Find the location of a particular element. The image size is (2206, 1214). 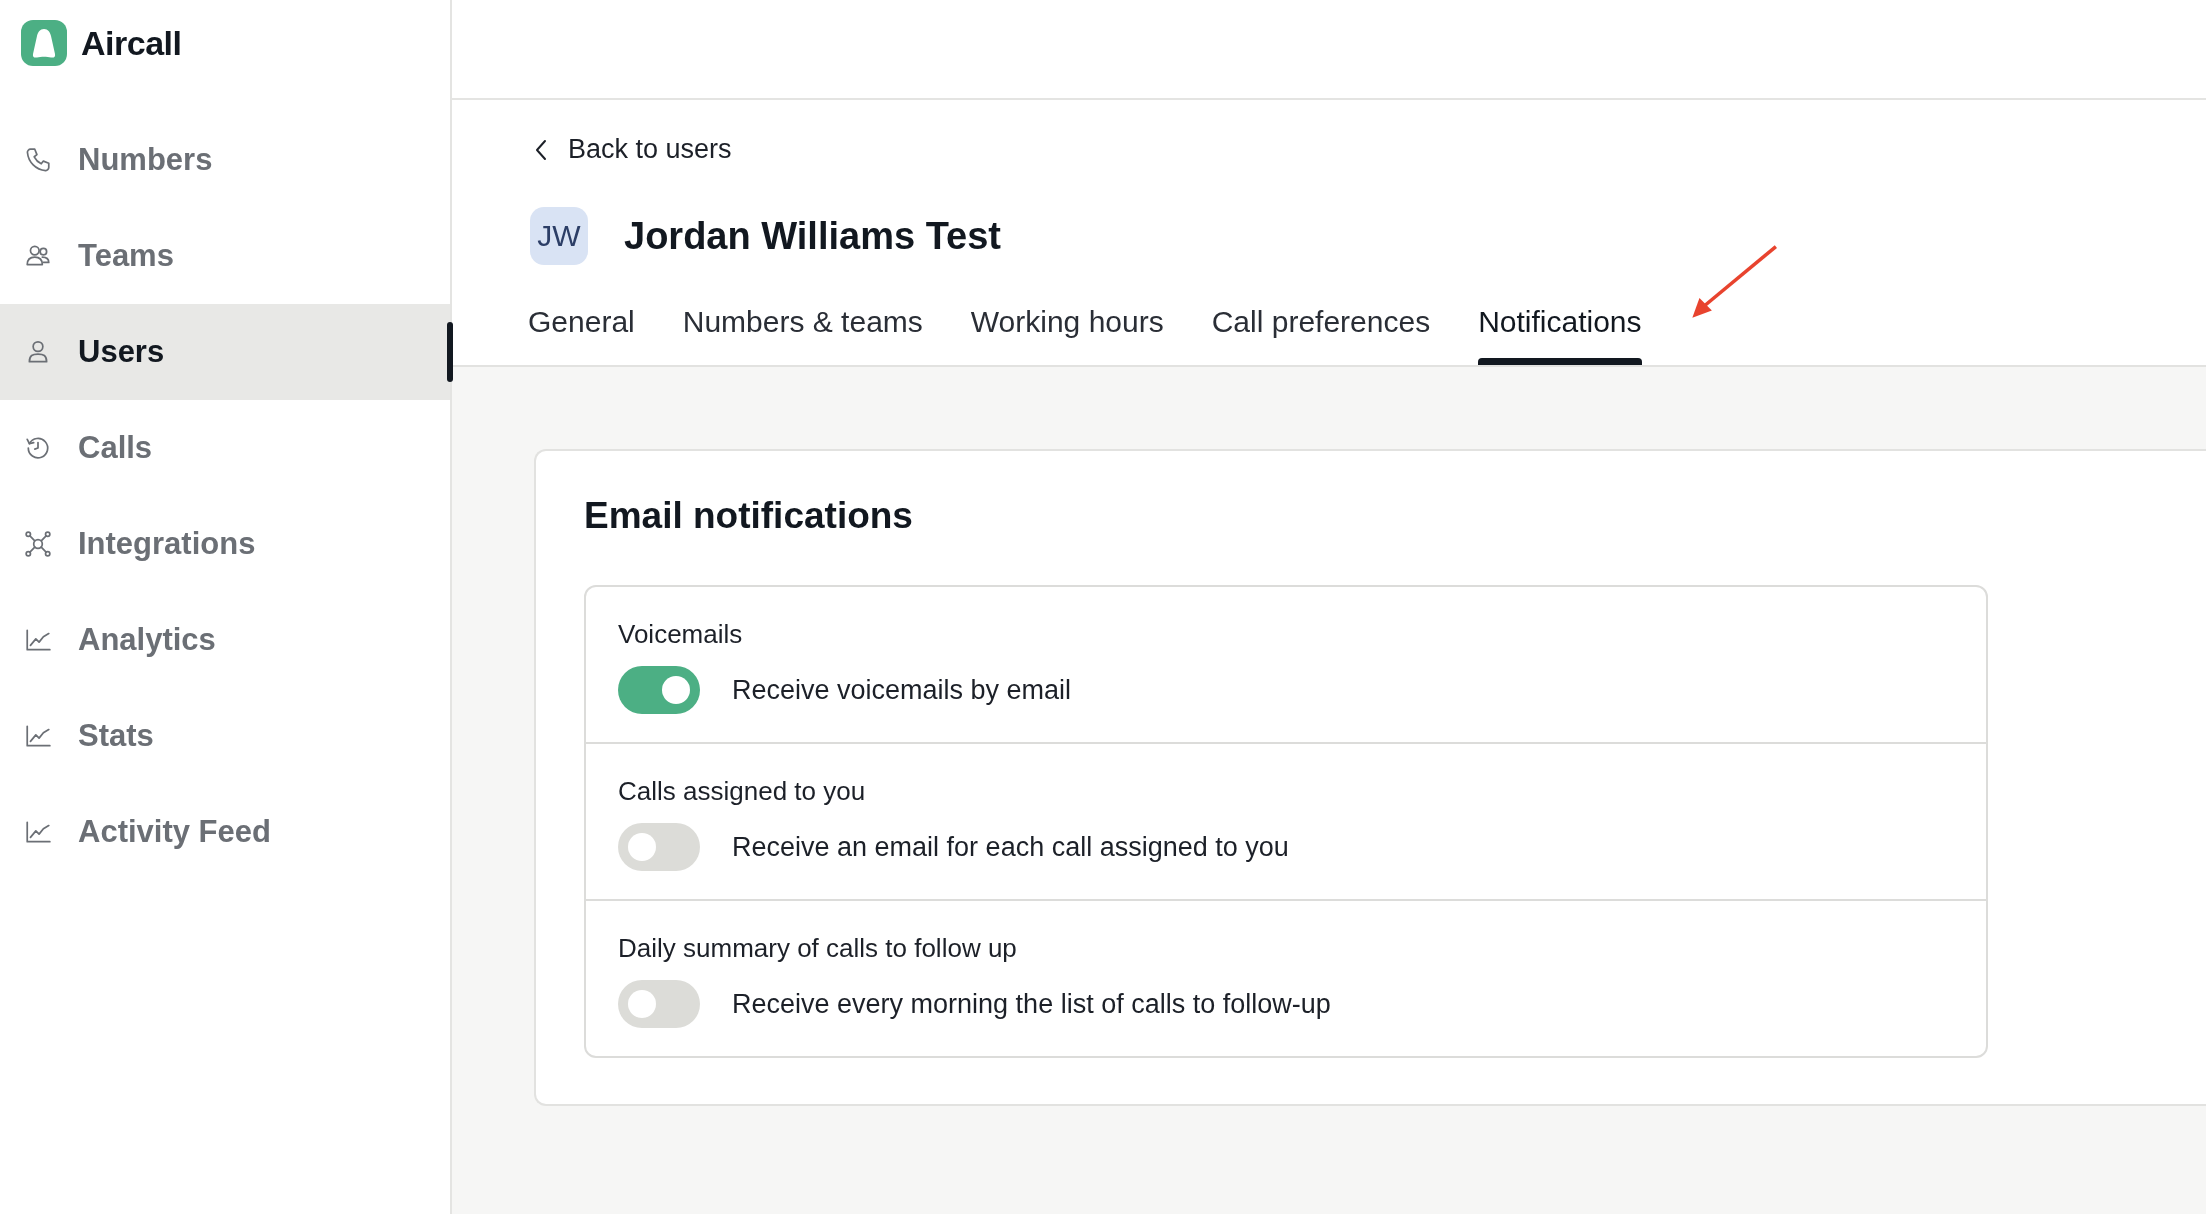

nav-item: Analytics is located at coordinates (225, 640).